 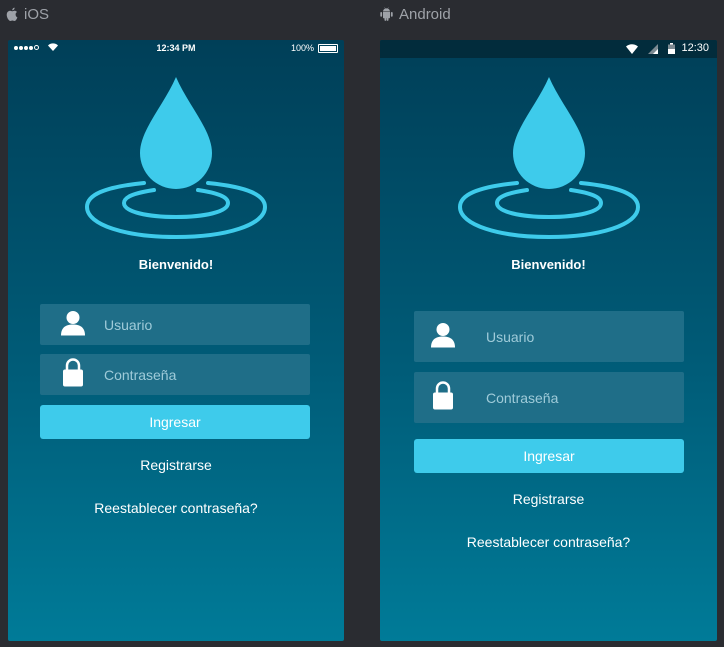 I want to click on wifi-icon, so click(x=632, y=50).